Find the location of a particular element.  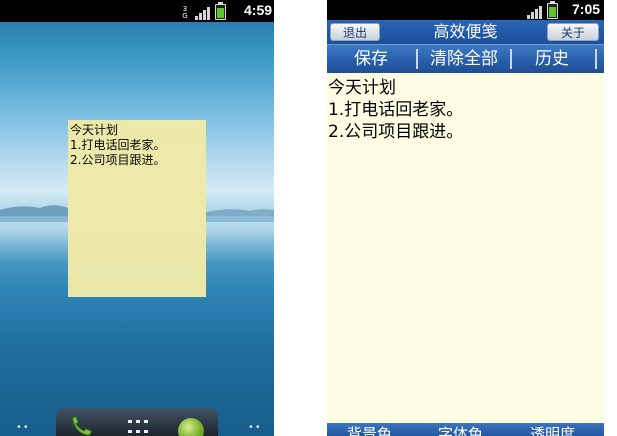

toolbar: 保存 清除全部 历史 is located at coordinates (465, 58).